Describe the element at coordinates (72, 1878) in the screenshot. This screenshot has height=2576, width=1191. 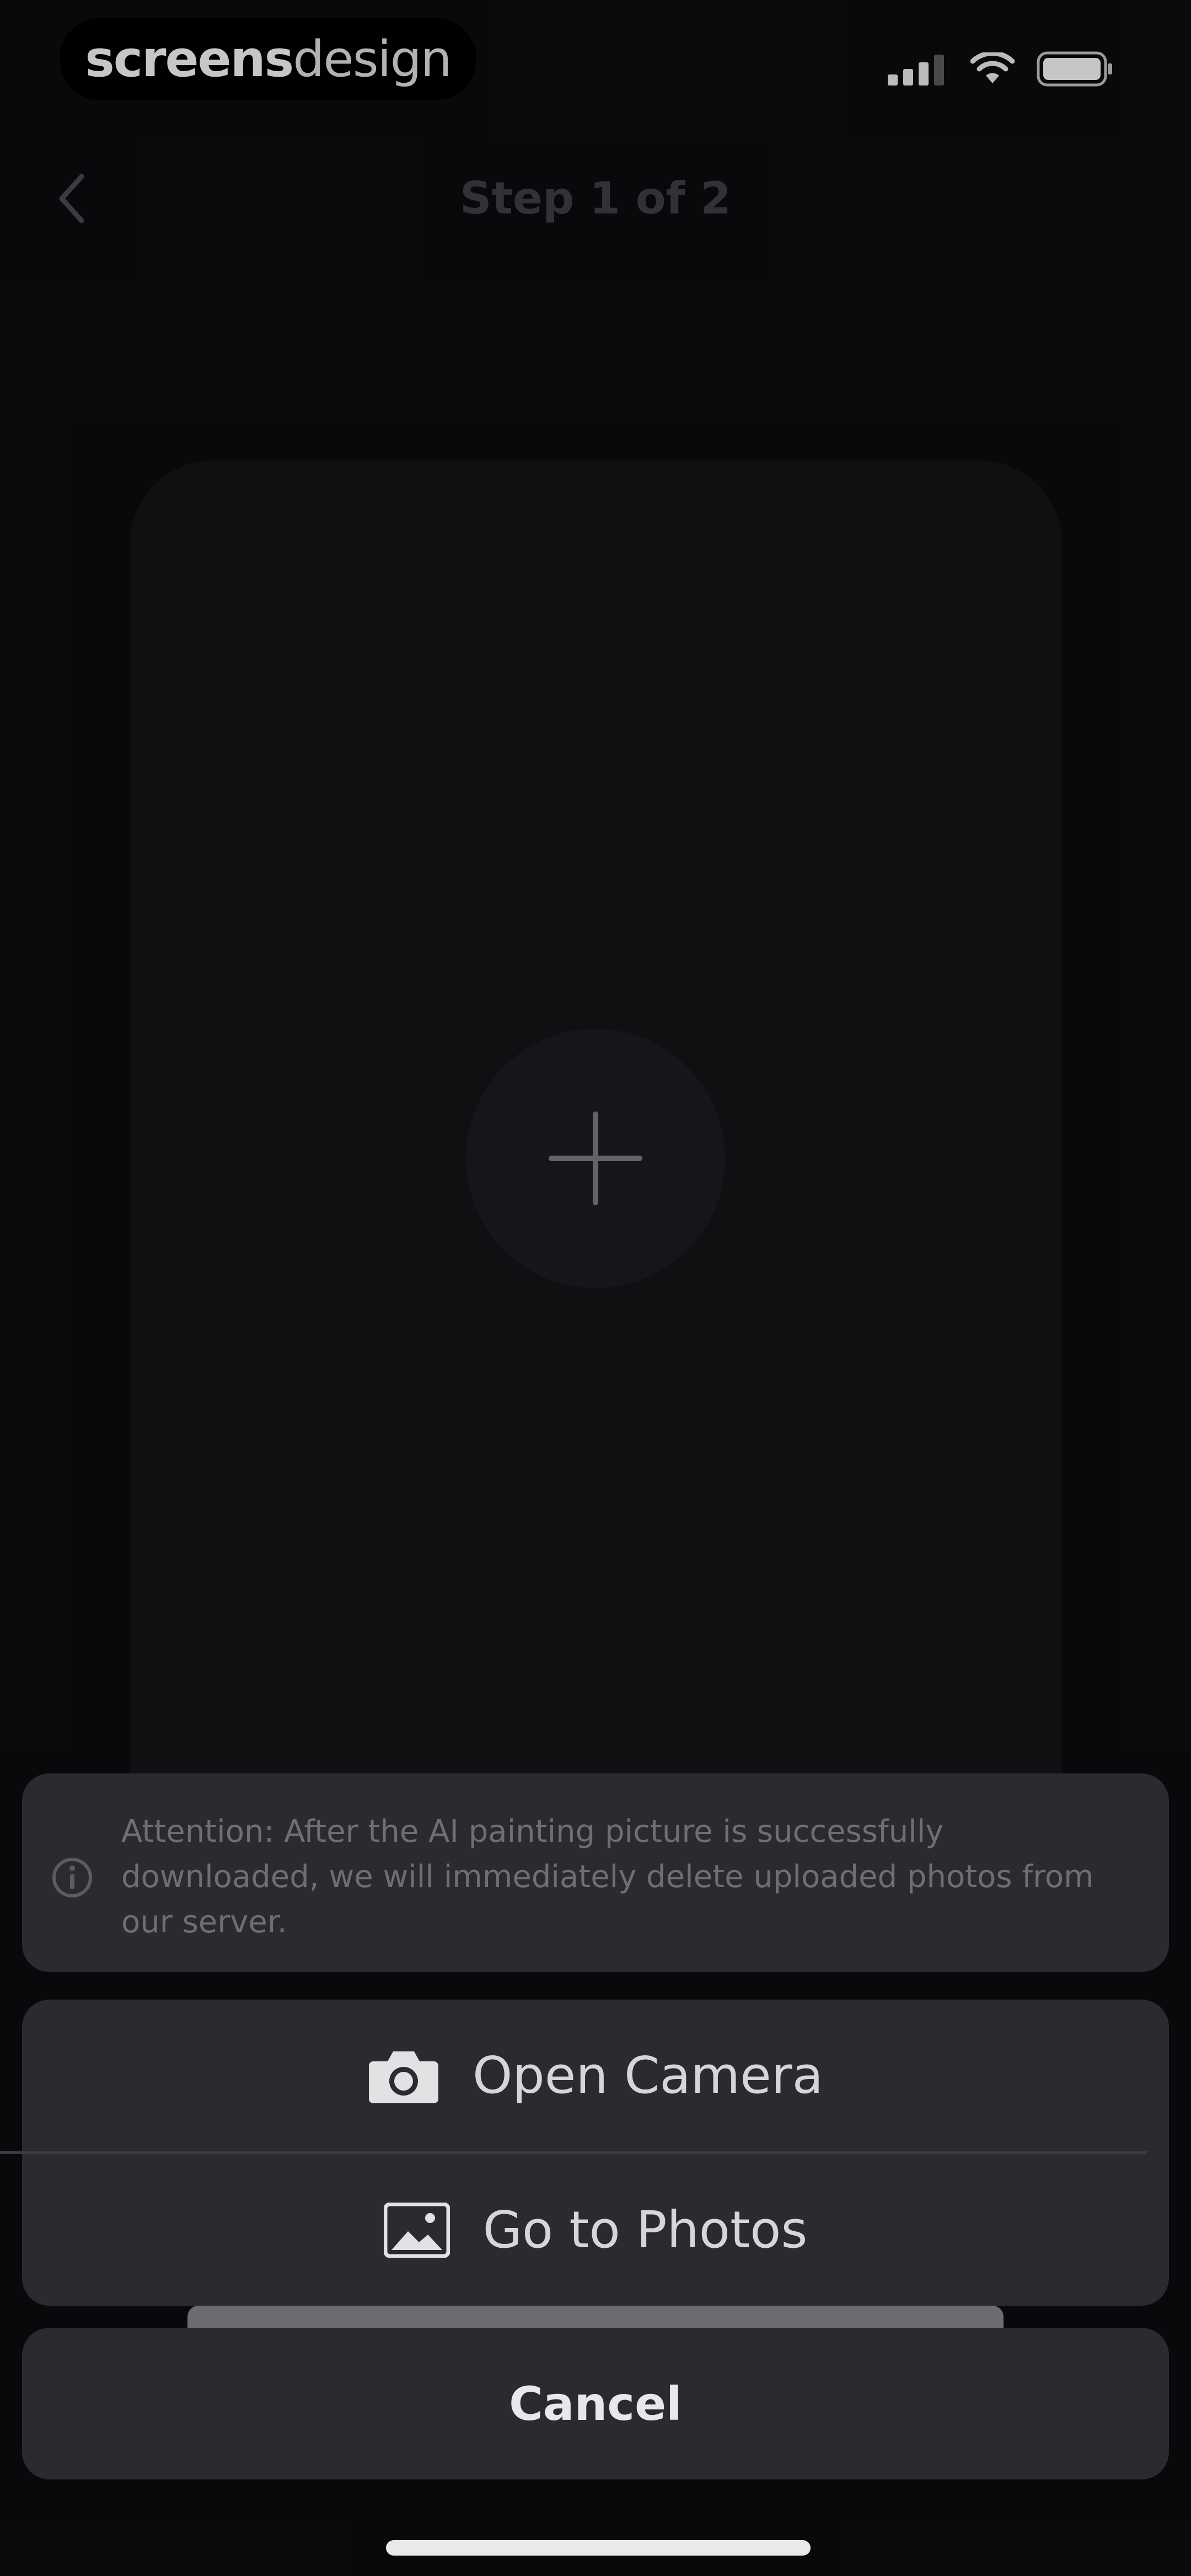
I see `info-circle-icon` at that location.